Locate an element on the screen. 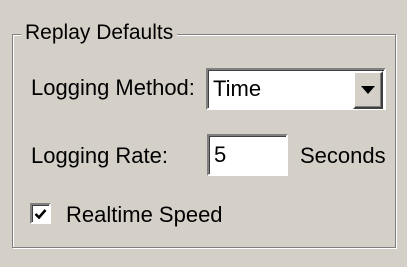  realtime-speed-checkbox is located at coordinates (40, 213).